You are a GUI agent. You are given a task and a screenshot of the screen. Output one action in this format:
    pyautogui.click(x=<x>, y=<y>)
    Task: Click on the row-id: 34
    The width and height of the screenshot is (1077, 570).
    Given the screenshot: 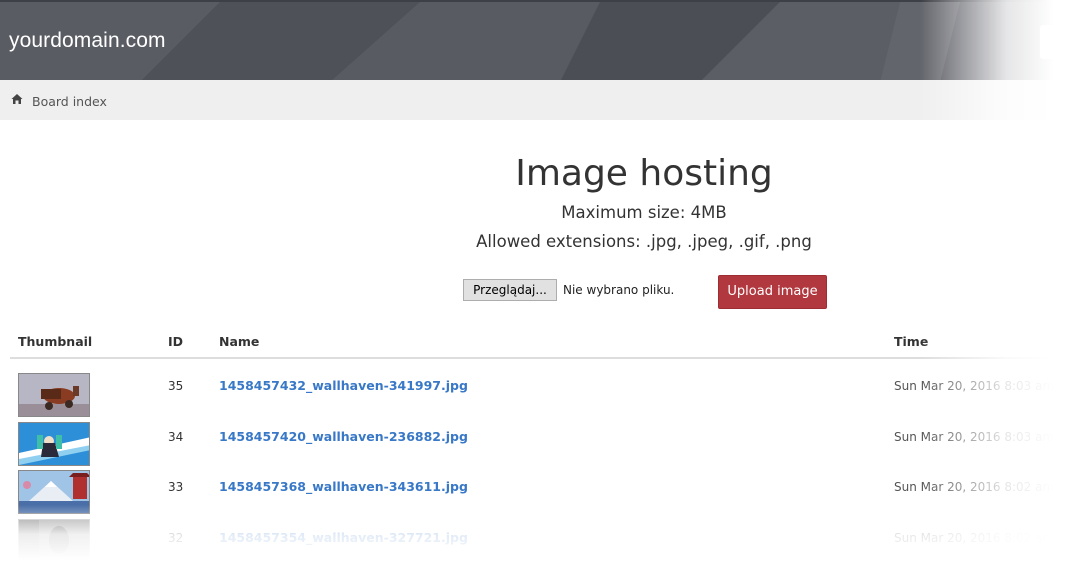 What is the action you would take?
    pyautogui.click(x=176, y=437)
    